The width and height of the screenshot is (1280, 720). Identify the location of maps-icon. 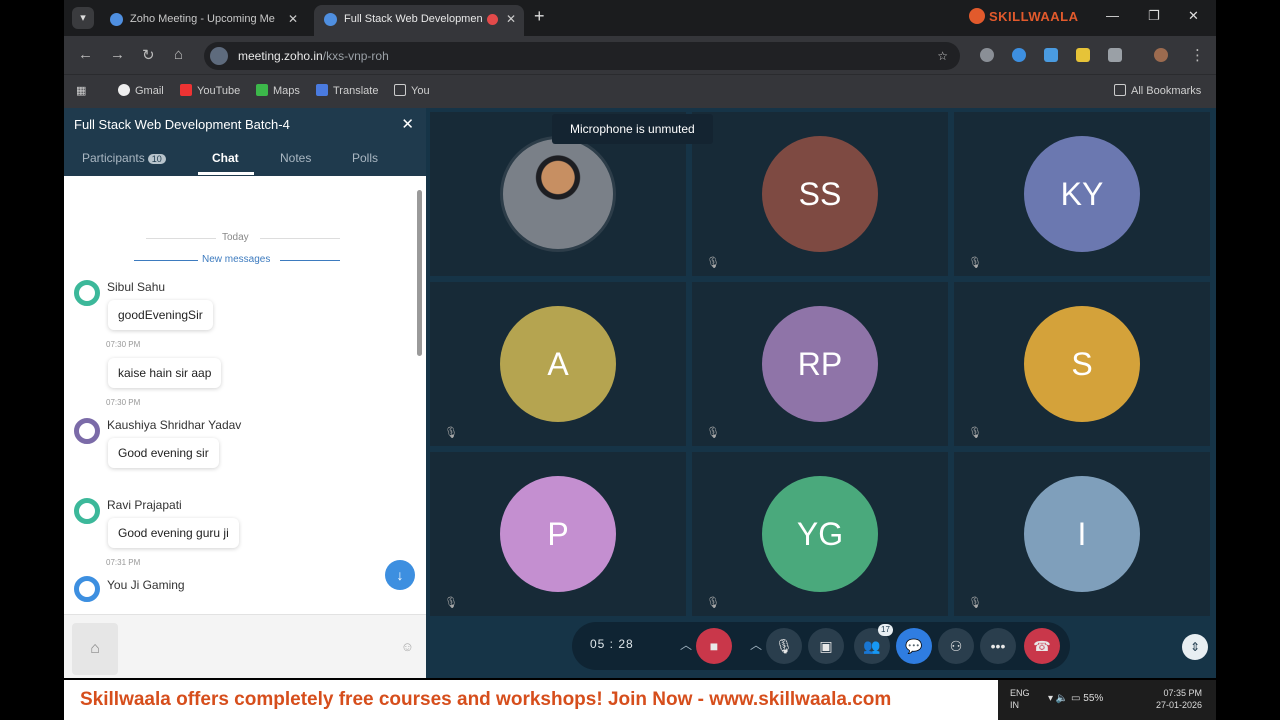
(262, 90).